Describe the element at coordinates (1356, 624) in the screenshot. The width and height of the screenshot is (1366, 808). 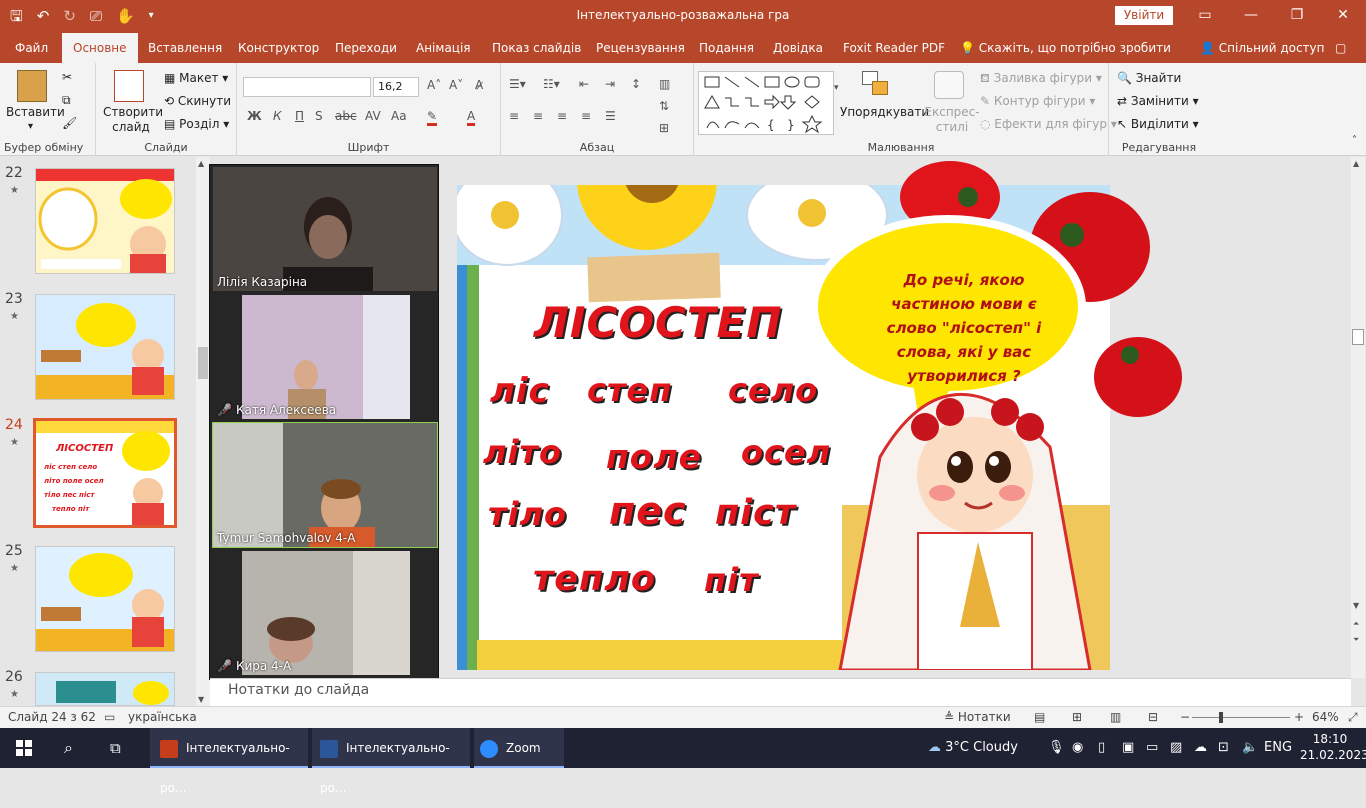
I see `previous-slide-icon: ⏶` at that location.